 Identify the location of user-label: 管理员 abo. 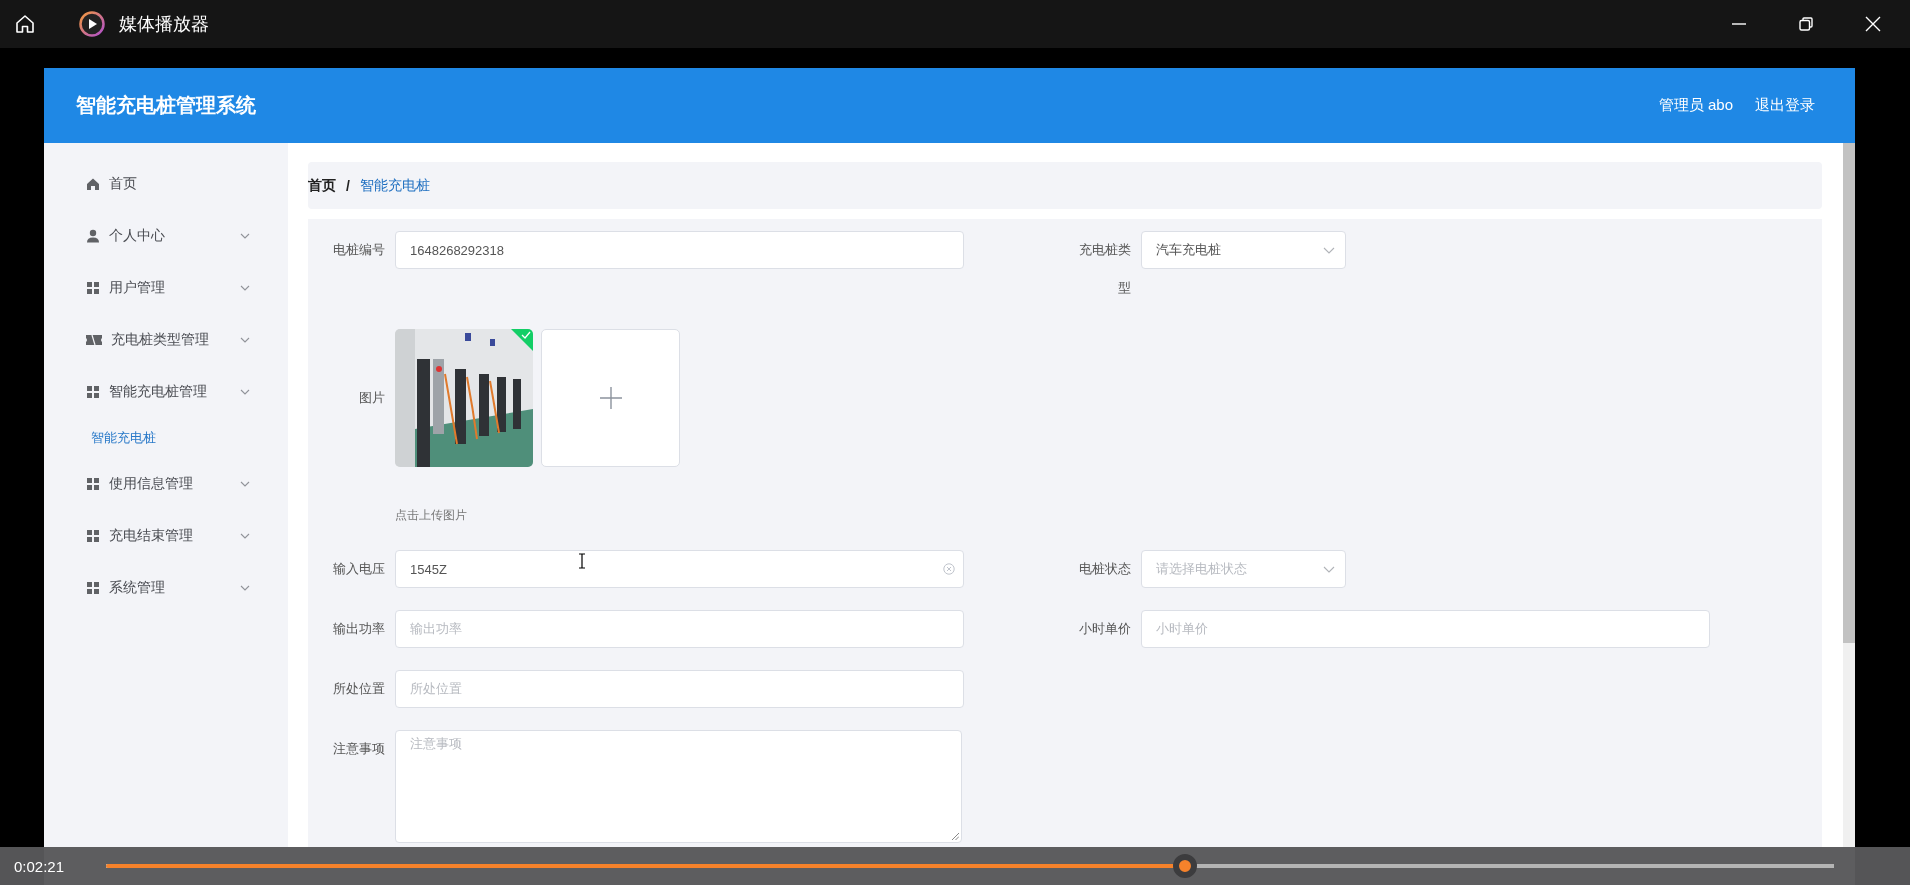
(1695, 105).